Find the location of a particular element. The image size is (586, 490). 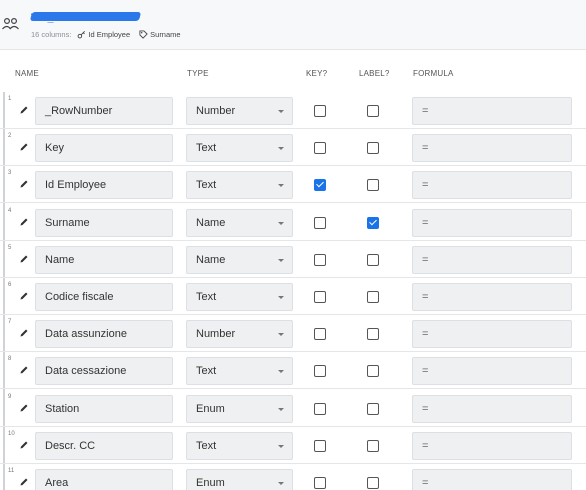

table-row: 8 Data cessazione Text = is located at coordinates (293, 371).